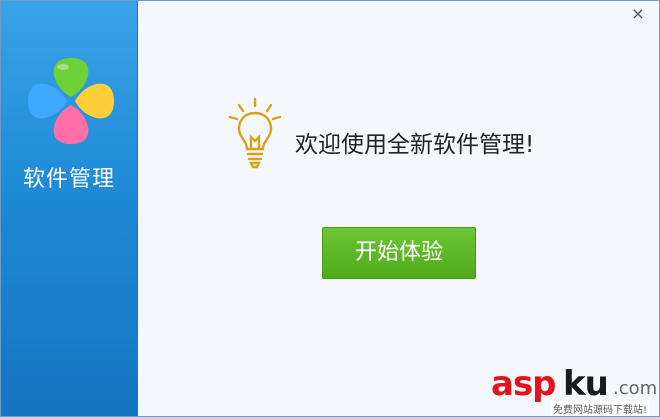 This screenshot has width=660, height=417. Describe the element at coordinates (399, 253) in the screenshot. I see `start-experience-button: 开始体验` at that location.